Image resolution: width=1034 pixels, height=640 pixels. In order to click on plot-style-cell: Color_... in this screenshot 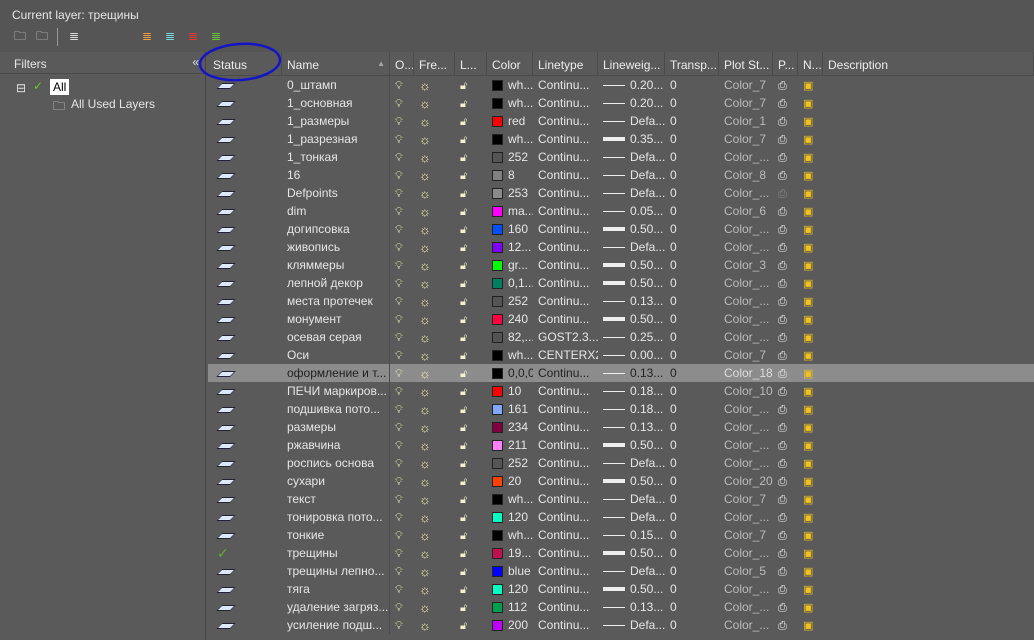, I will do `click(746, 553)`.